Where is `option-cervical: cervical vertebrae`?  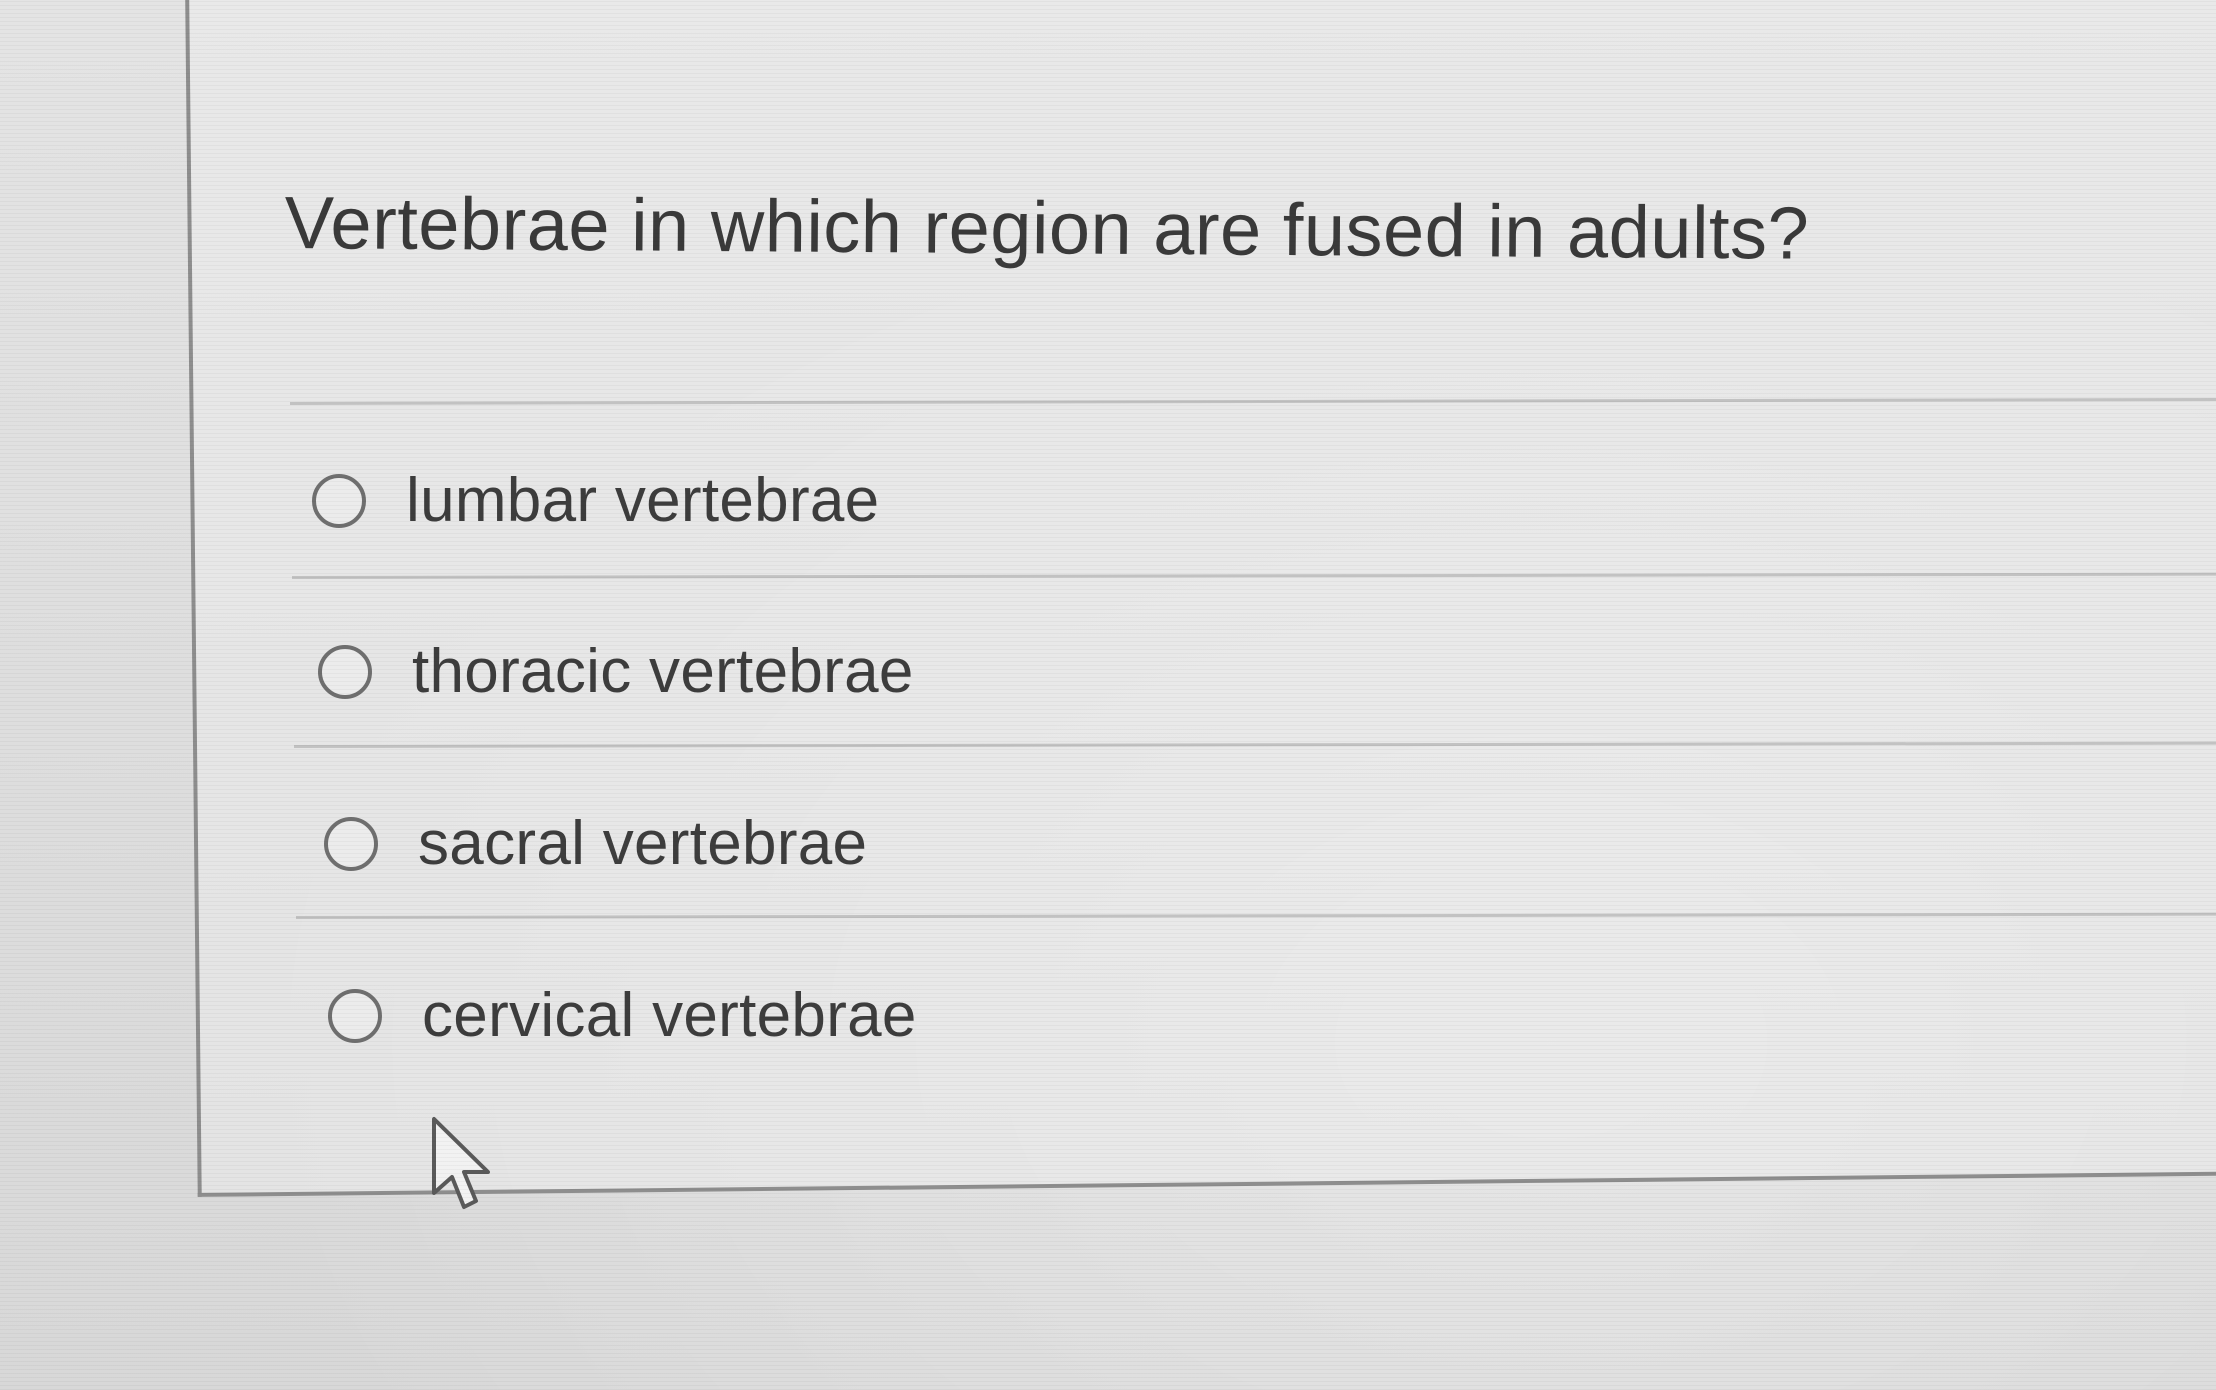 option-cervical: cervical vertebrae is located at coordinates (622, 1015).